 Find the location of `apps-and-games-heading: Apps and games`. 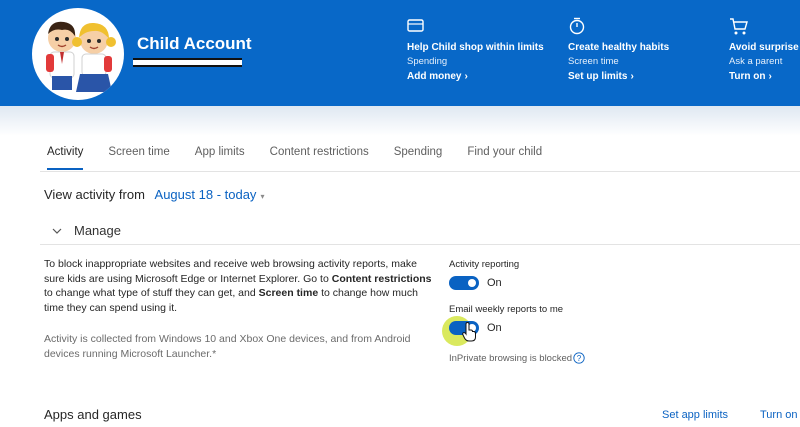

apps-and-games-heading: Apps and games is located at coordinates (93, 414).